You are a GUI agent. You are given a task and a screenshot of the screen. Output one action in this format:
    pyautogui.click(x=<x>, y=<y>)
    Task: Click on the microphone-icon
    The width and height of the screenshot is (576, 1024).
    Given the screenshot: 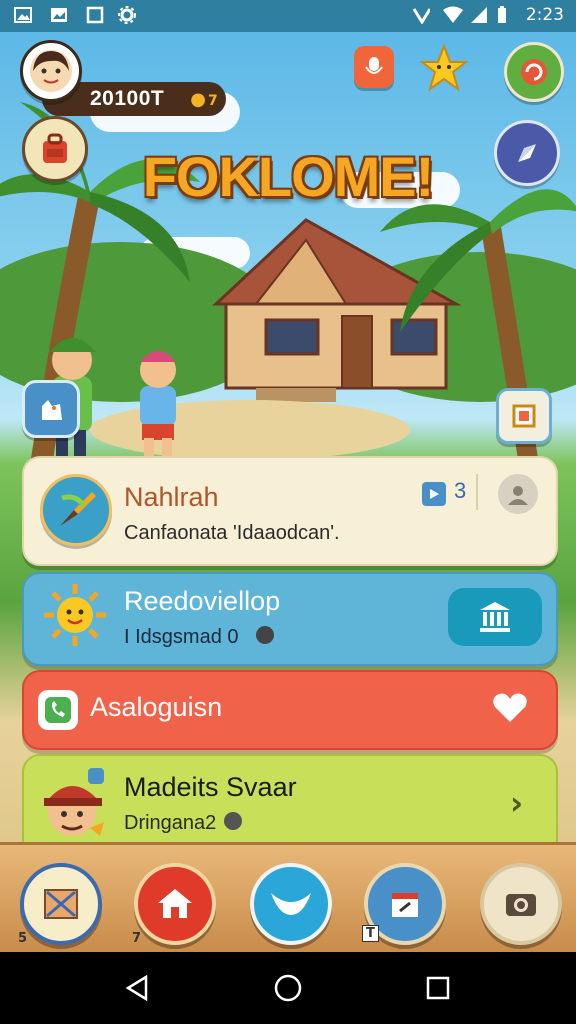 What is the action you would take?
    pyautogui.click(x=374, y=65)
    